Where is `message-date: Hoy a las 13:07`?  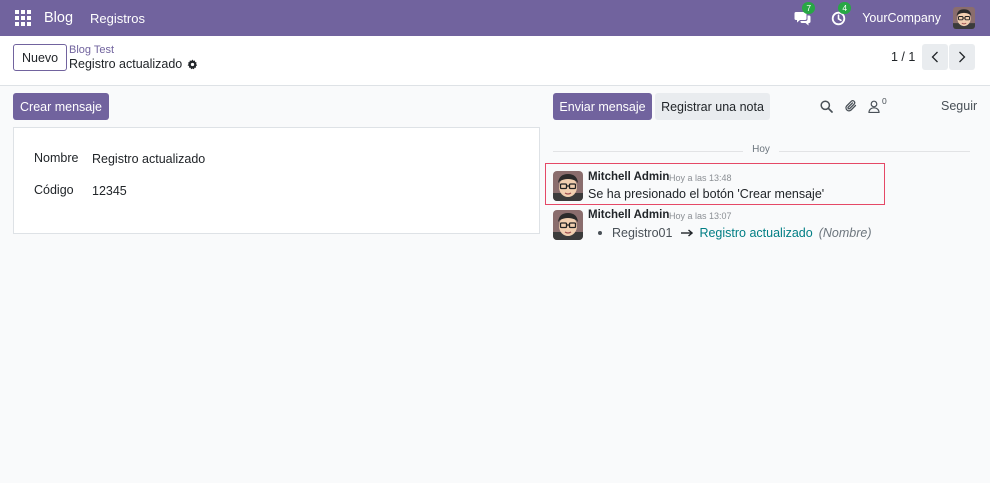
message-date: Hoy a las 13:07 is located at coordinates (700, 216).